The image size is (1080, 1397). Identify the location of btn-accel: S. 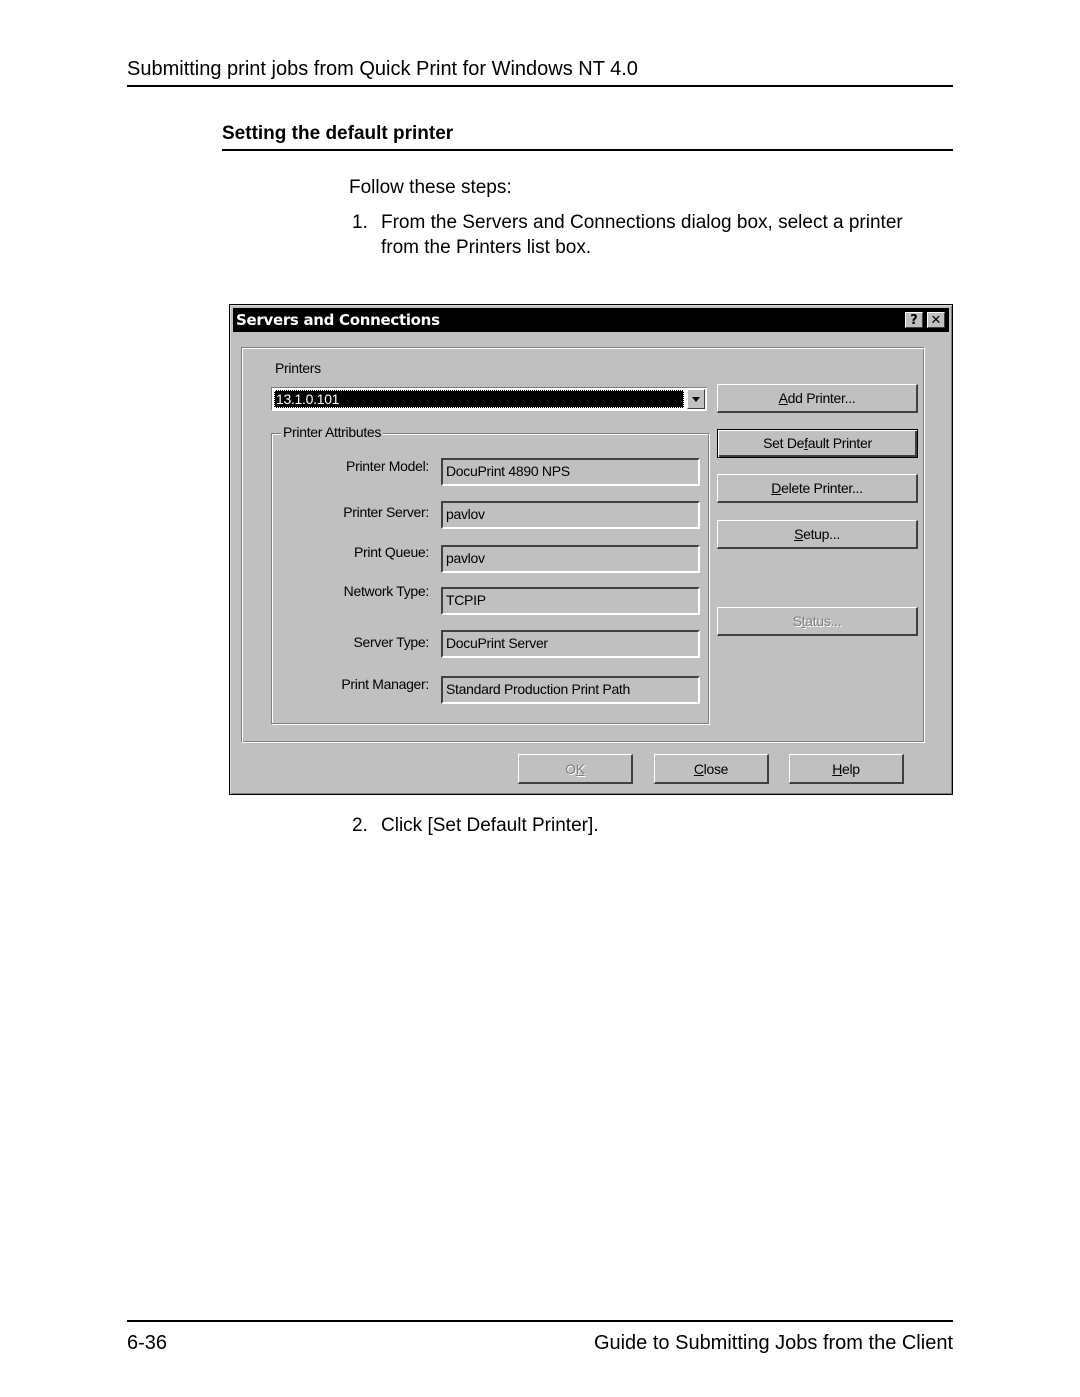
(799, 534).